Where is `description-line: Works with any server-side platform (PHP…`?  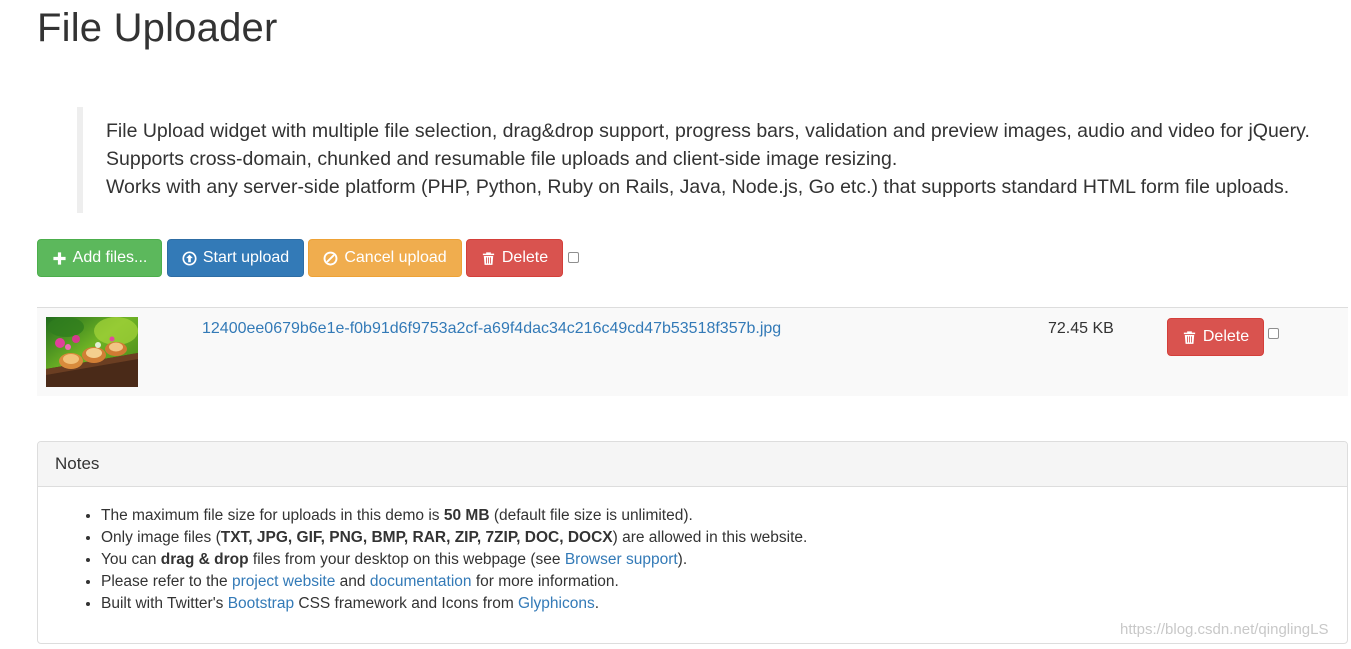
description-line: Works with any server-side platform (PHP… is located at coordinates (698, 186).